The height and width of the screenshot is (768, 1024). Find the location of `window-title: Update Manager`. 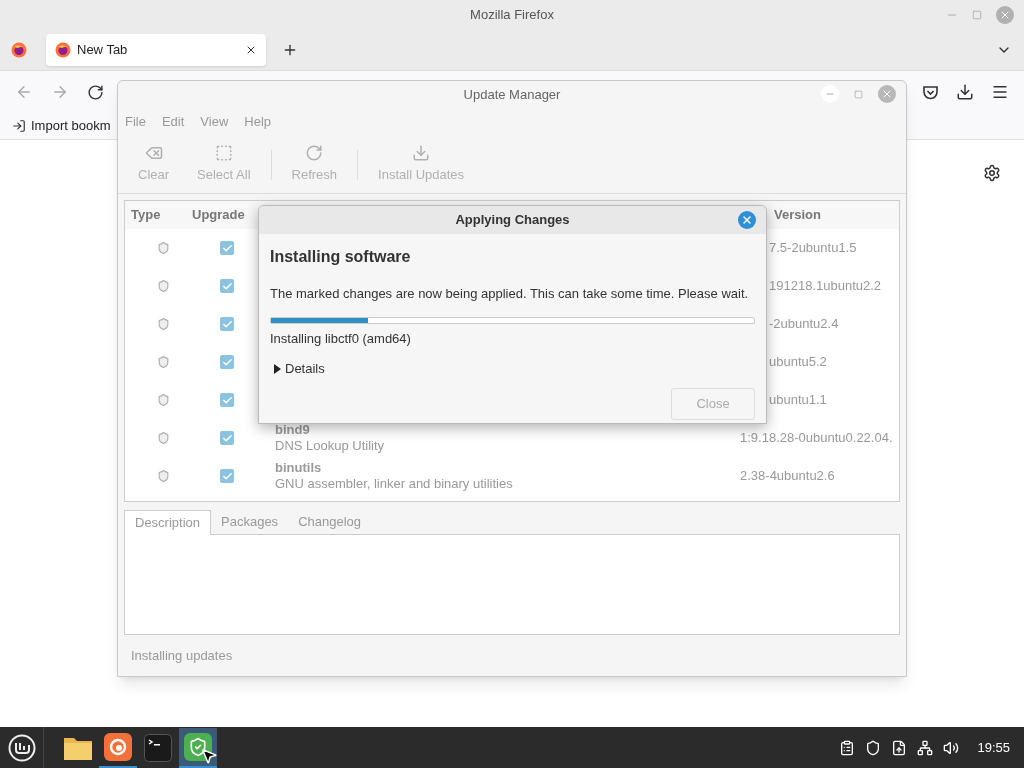

window-title: Update Manager is located at coordinates (512, 94).